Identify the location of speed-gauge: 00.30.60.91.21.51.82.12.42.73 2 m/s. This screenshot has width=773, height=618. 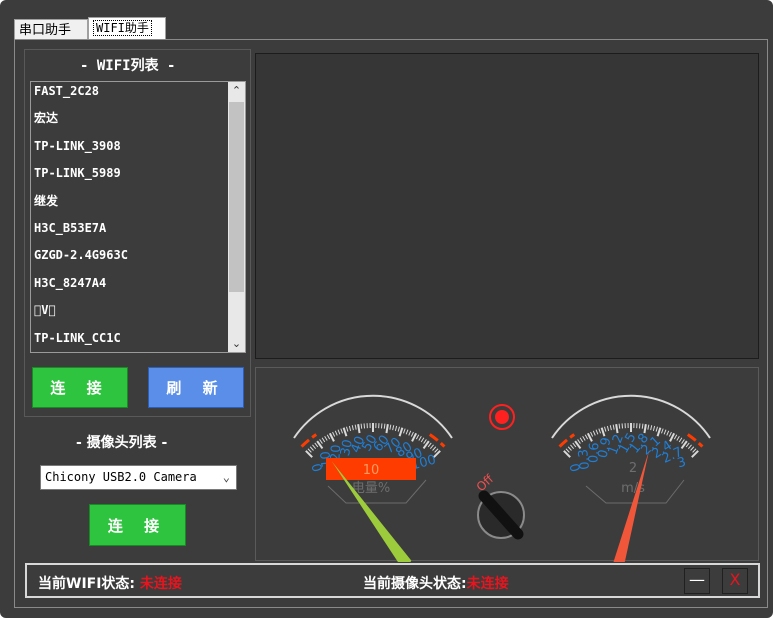
(631, 486).